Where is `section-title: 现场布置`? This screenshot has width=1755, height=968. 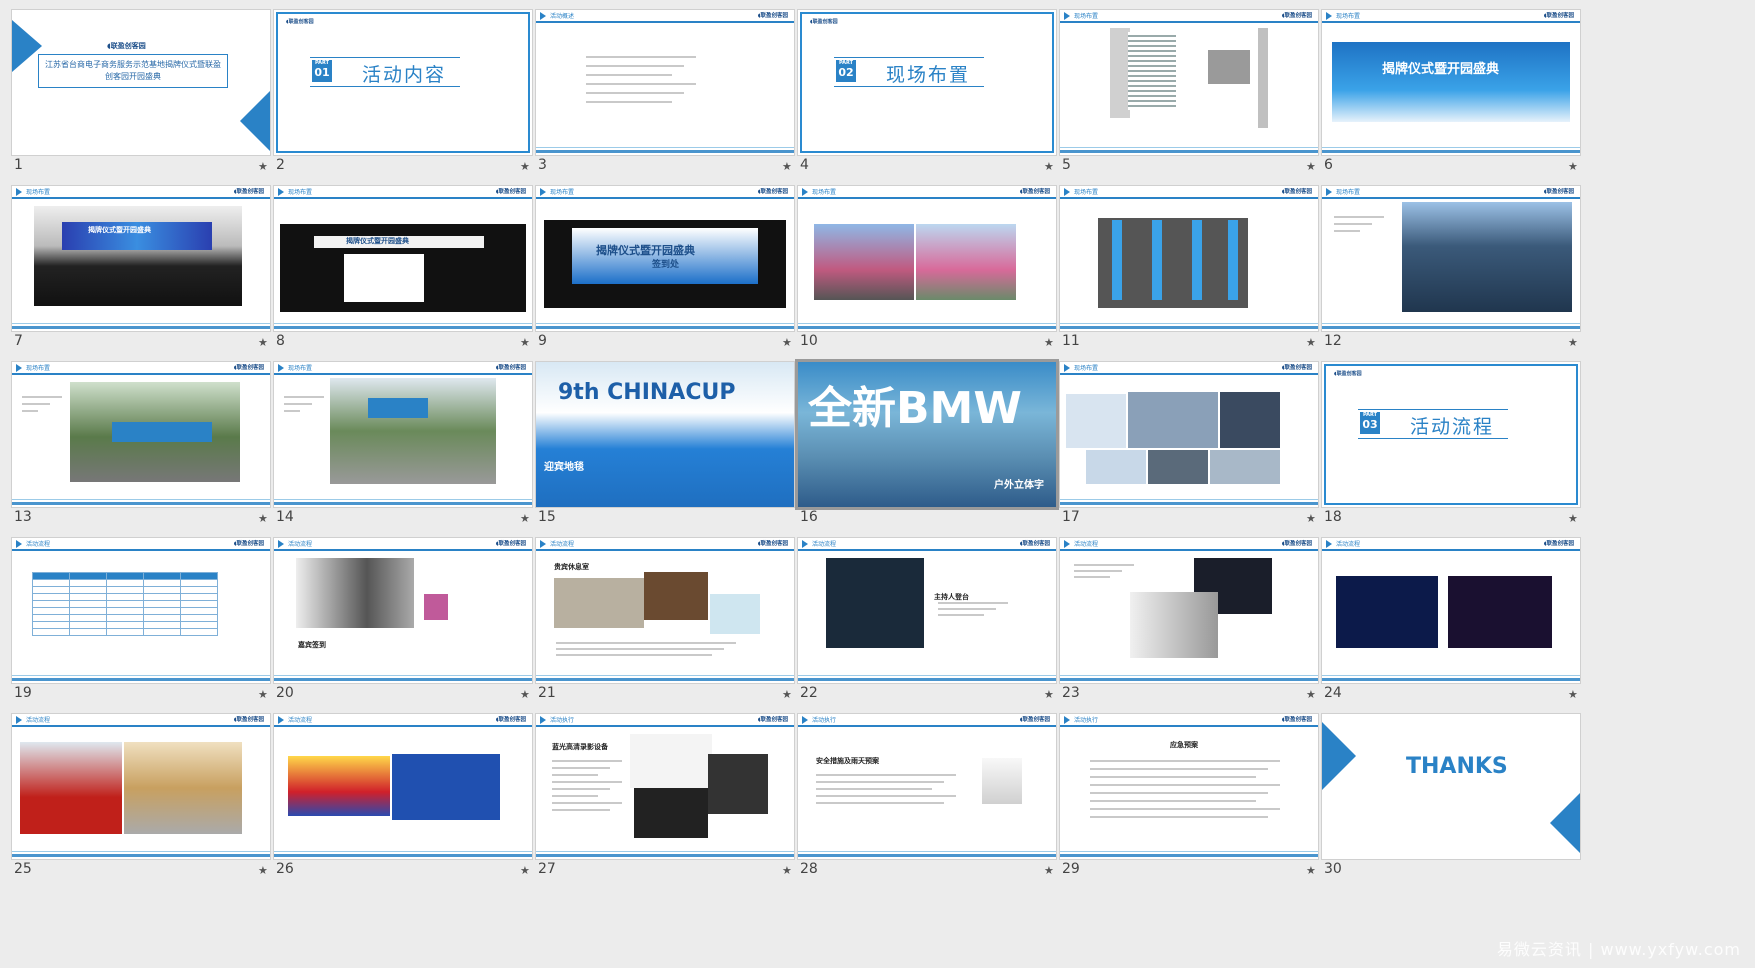
section-title: 现场布置 is located at coordinates (928, 75).